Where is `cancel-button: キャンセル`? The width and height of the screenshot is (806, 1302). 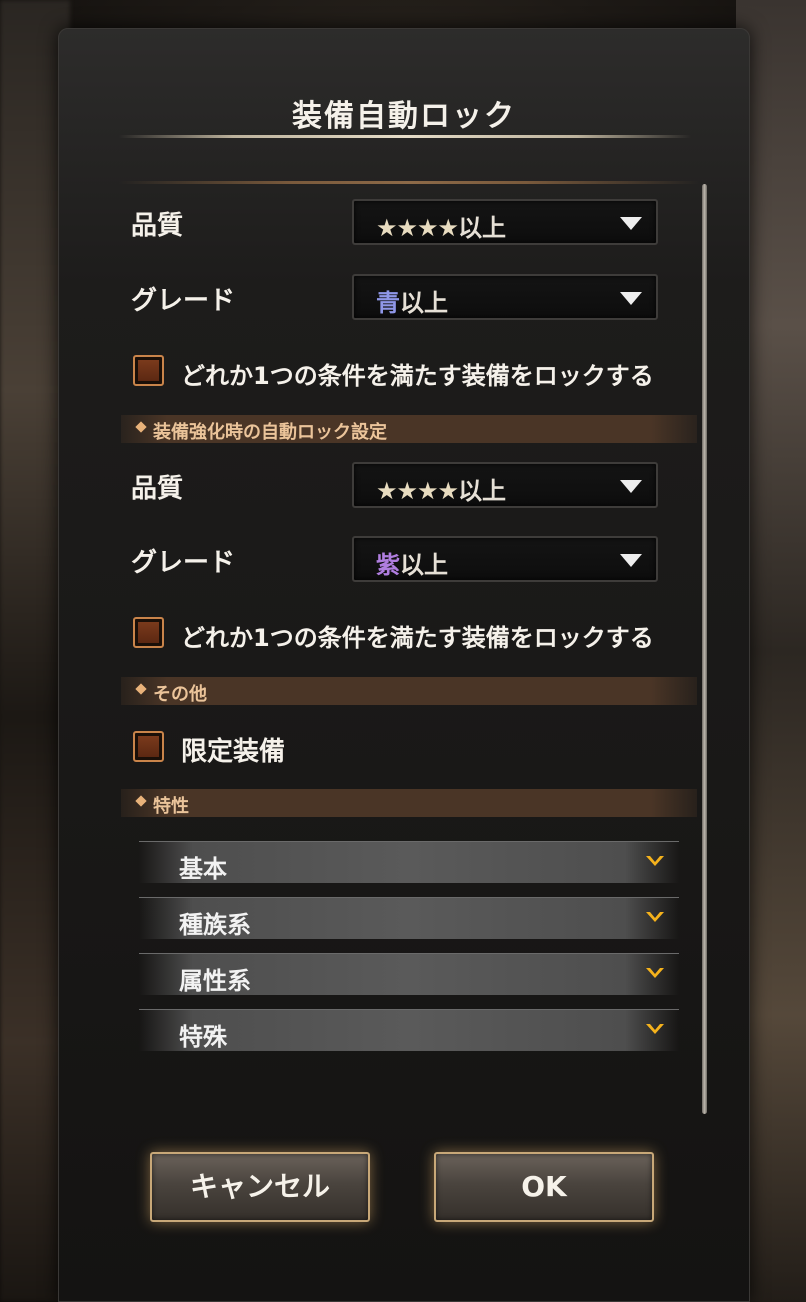
cancel-button: キャンセル is located at coordinates (260, 1187).